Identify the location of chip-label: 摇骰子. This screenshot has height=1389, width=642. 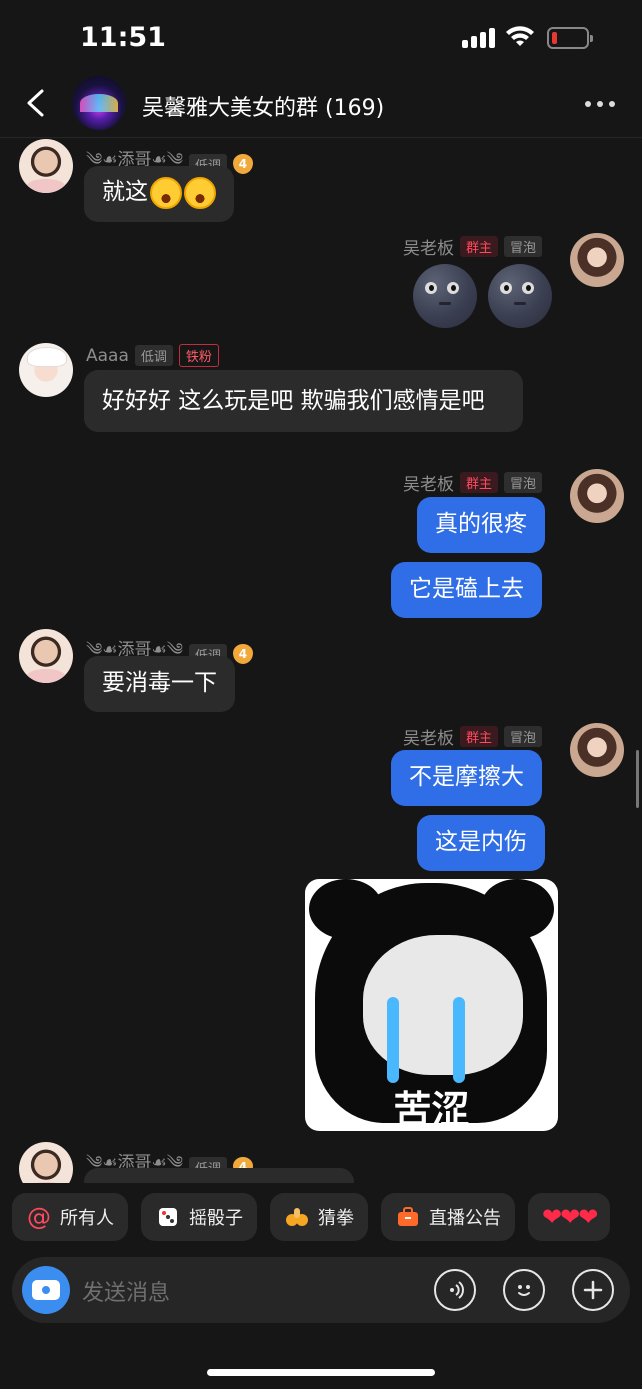
(216, 1218).